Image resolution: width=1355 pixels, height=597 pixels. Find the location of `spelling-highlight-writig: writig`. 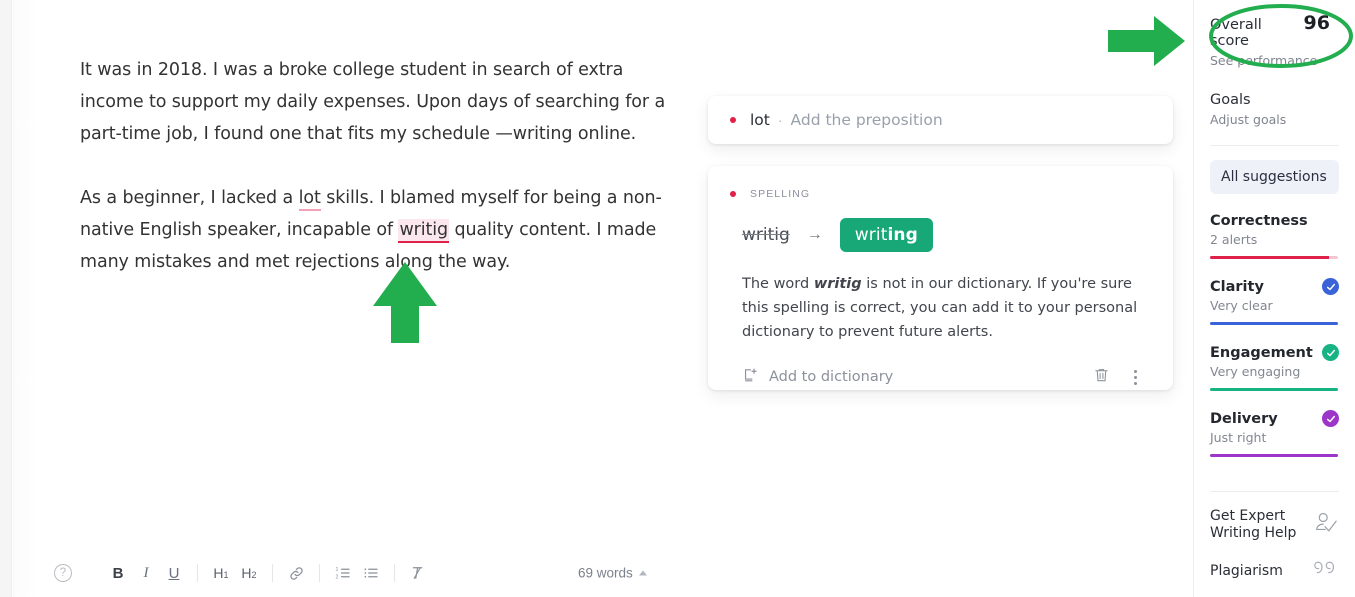

spelling-highlight-writig: writig is located at coordinates (424, 231).